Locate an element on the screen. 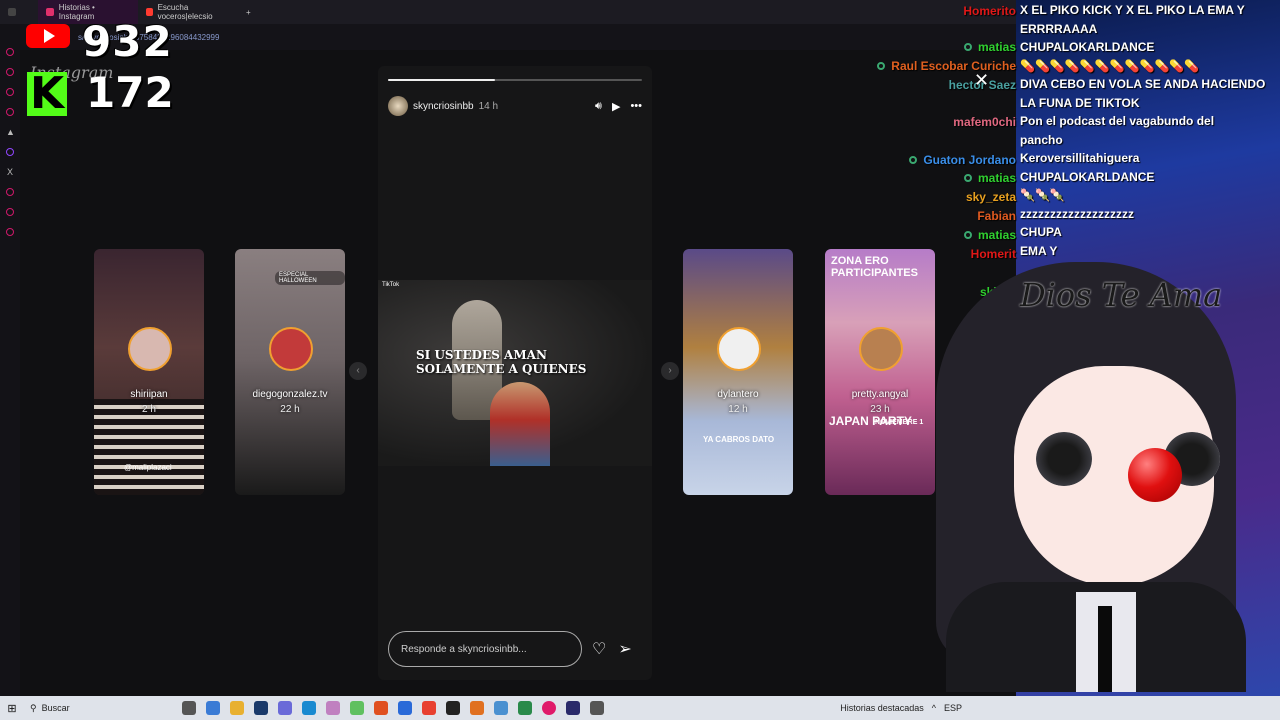 This screenshot has height=720, width=1280. taskbar-apps is located at coordinates (393, 708).